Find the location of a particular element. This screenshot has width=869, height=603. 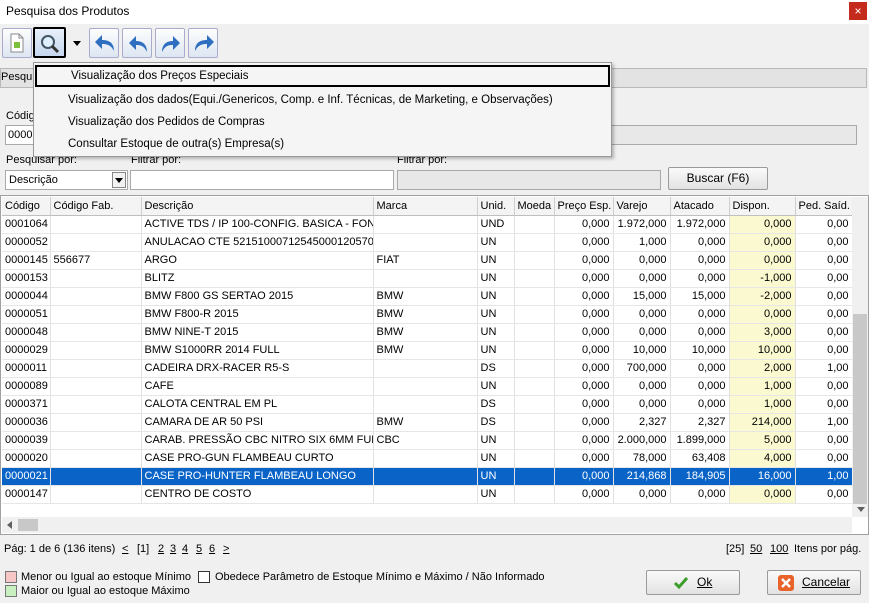

new-document-button is located at coordinates (17, 43).